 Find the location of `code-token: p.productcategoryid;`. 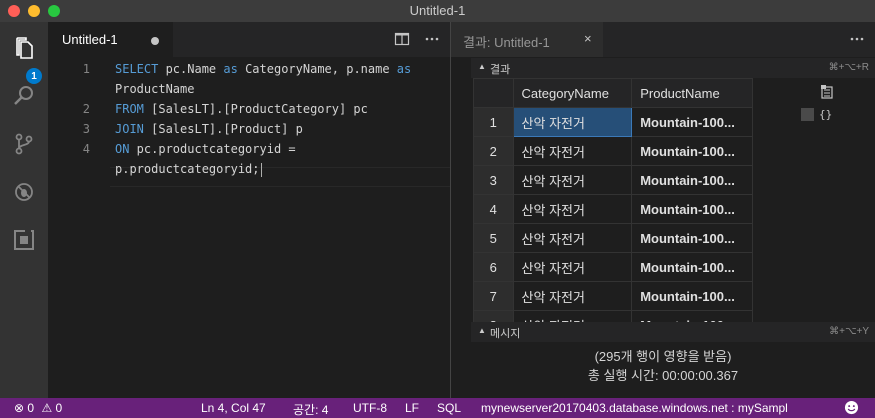

code-token: p.productcategoryid; is located at coordinates (187, 169).